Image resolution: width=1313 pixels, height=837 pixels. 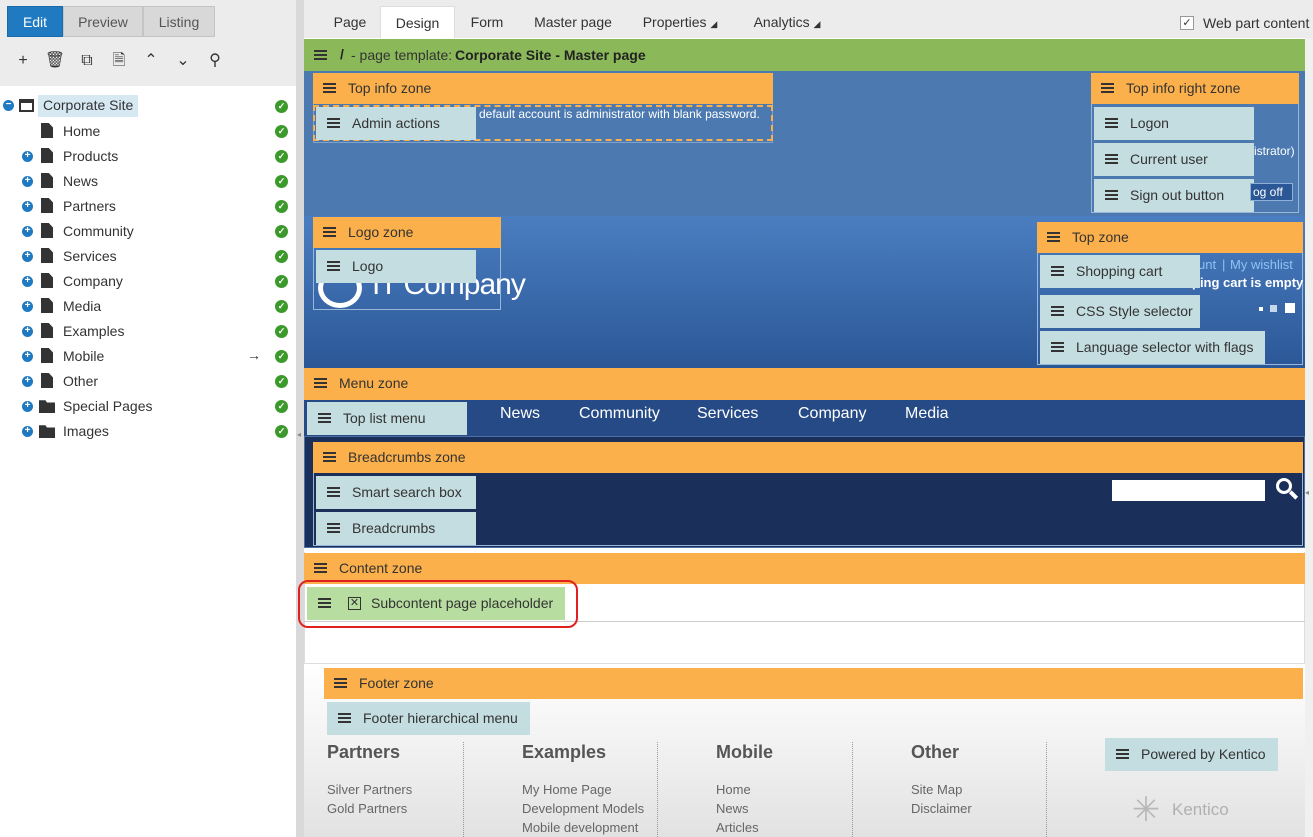 What do you see at coordinates (369, 789) in the screenshot?
I see `footer-link: Silver Partners` at bounding box center [369, 789].